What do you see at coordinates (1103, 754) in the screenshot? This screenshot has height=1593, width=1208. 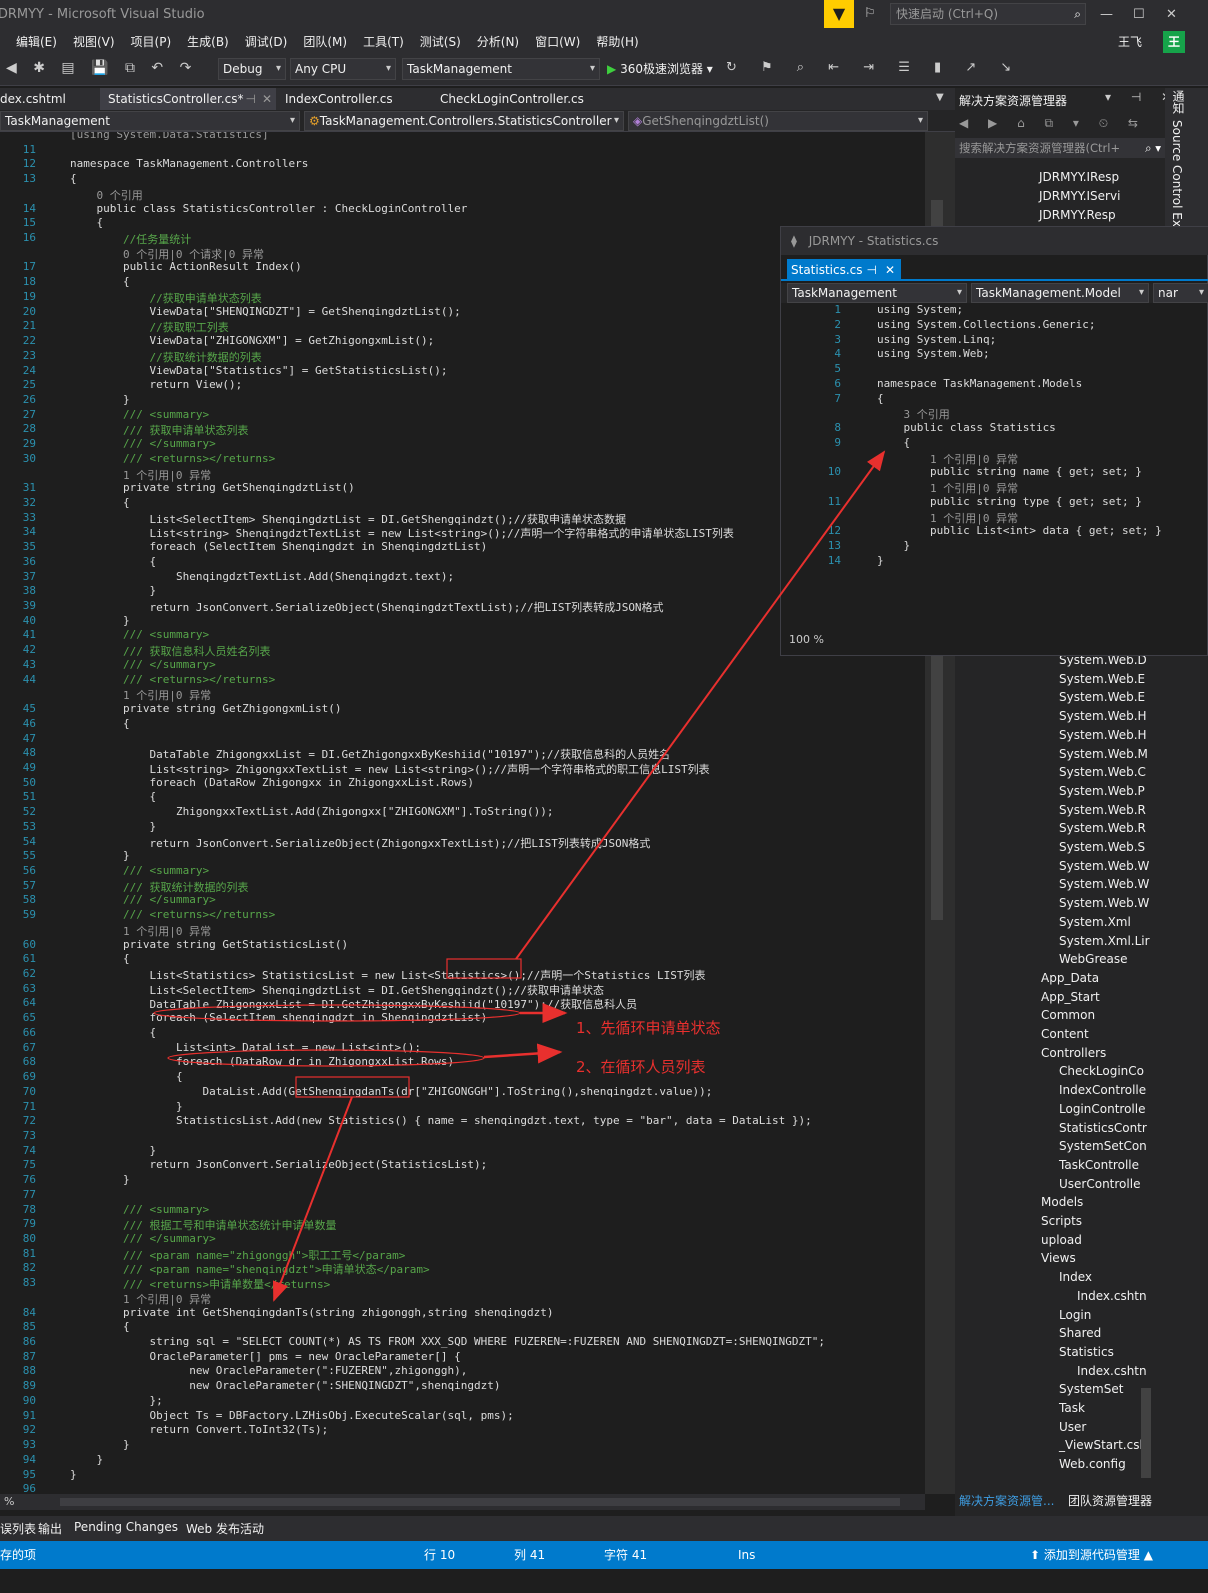 I see `solution-tree-item: System.Web.M` at bounding box center [1103, 754].